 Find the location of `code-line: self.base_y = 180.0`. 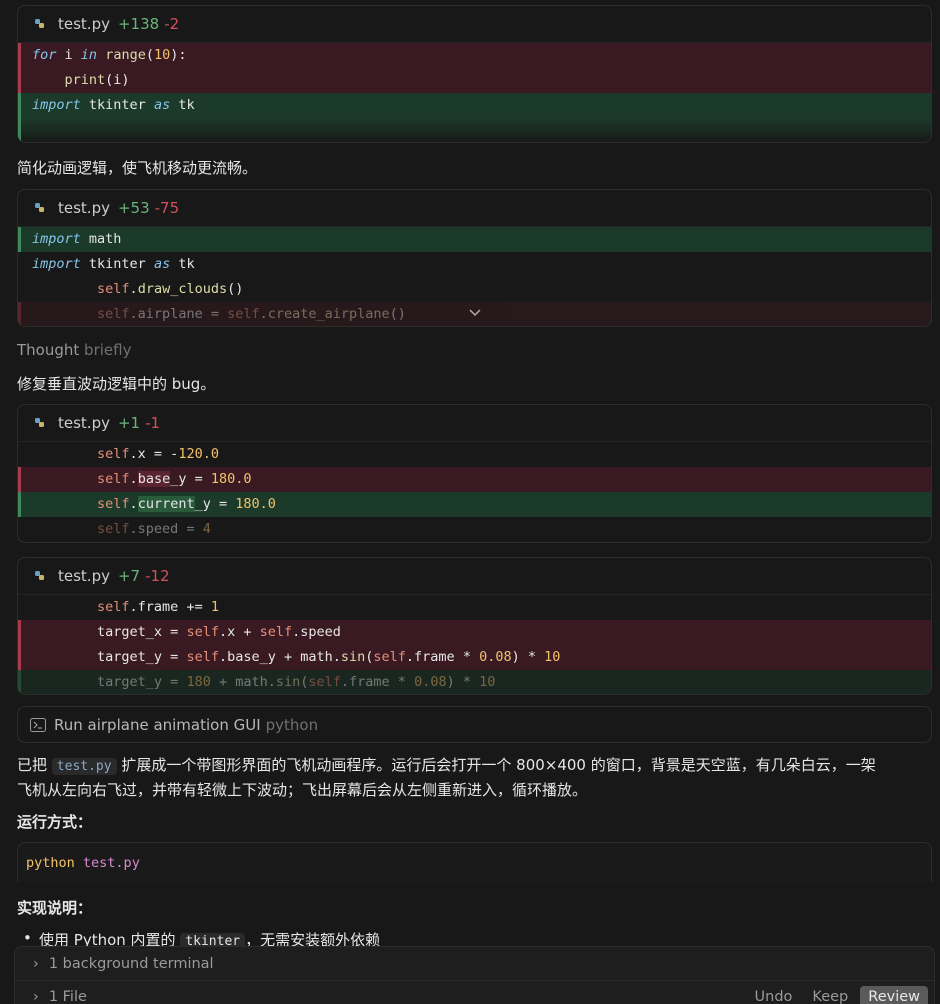

code-line: self.base_y = 180.0 is located at coordinates (474, 479).